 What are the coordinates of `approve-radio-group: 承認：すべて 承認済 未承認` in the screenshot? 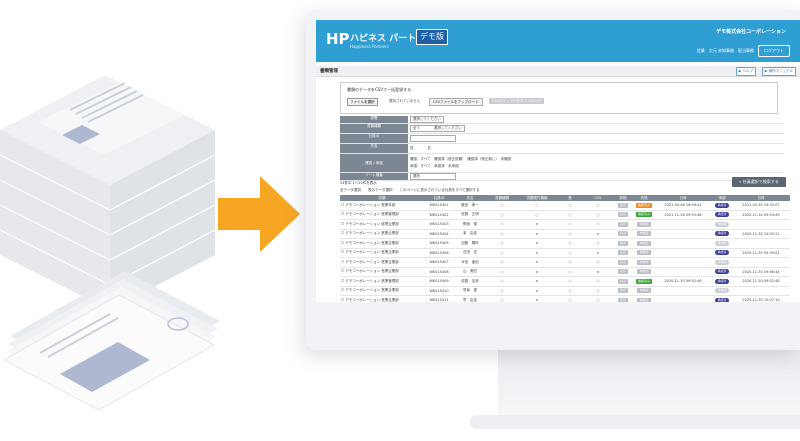 It's located at (434, 166).